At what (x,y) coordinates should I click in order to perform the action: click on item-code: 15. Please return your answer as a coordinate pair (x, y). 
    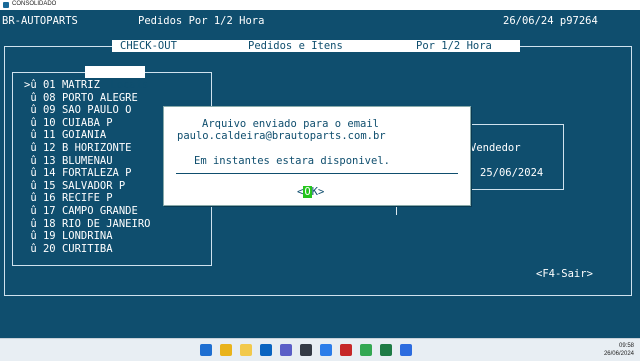
    Looking at the image, I should click on (49, 185).